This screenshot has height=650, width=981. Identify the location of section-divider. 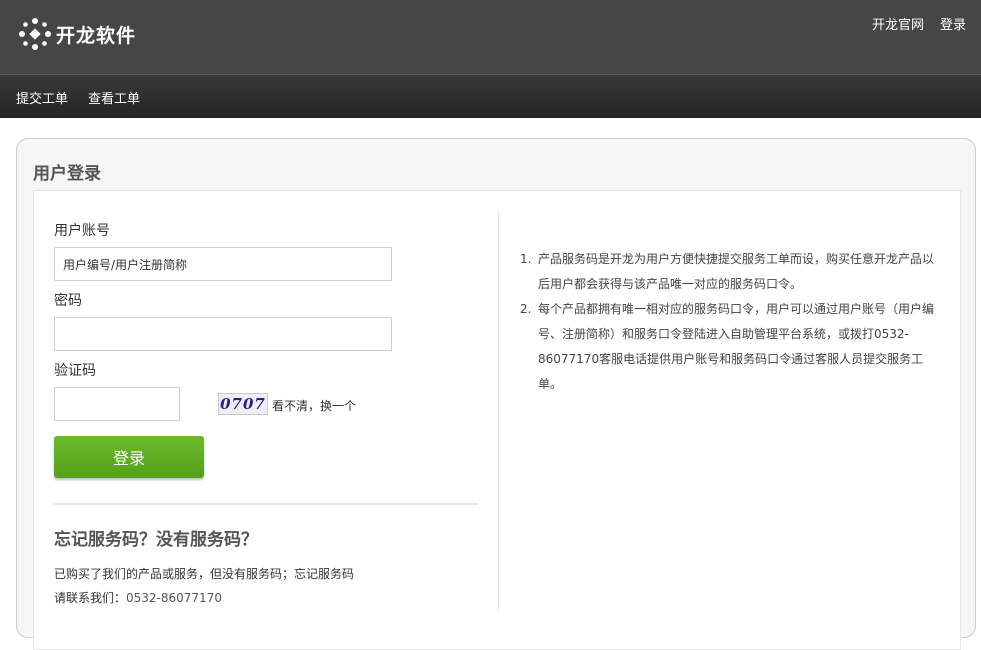
(266, 504).